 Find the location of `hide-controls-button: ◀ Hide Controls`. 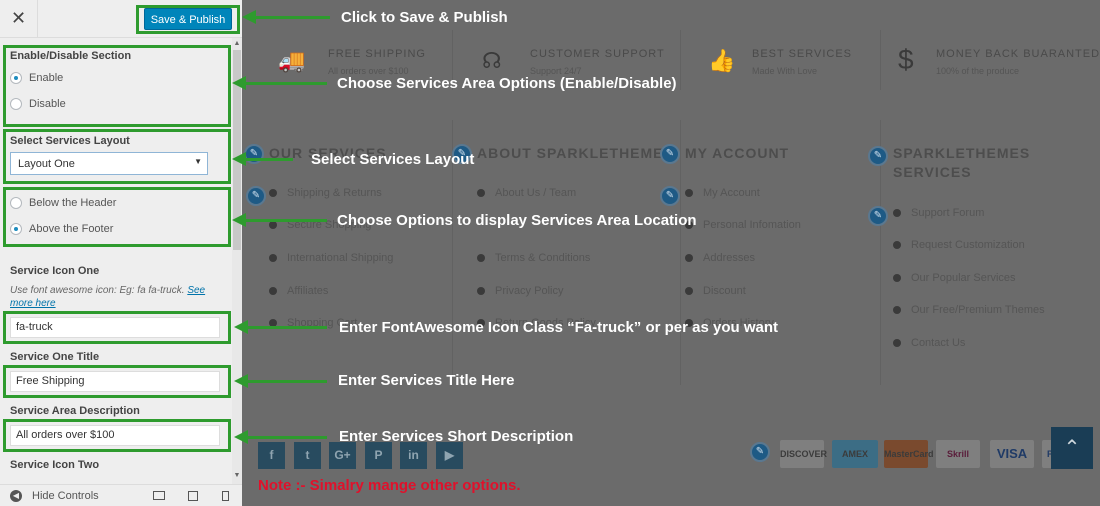

hide-controls-button: ◀ Hide Controls is located at coordinates (54, 496).